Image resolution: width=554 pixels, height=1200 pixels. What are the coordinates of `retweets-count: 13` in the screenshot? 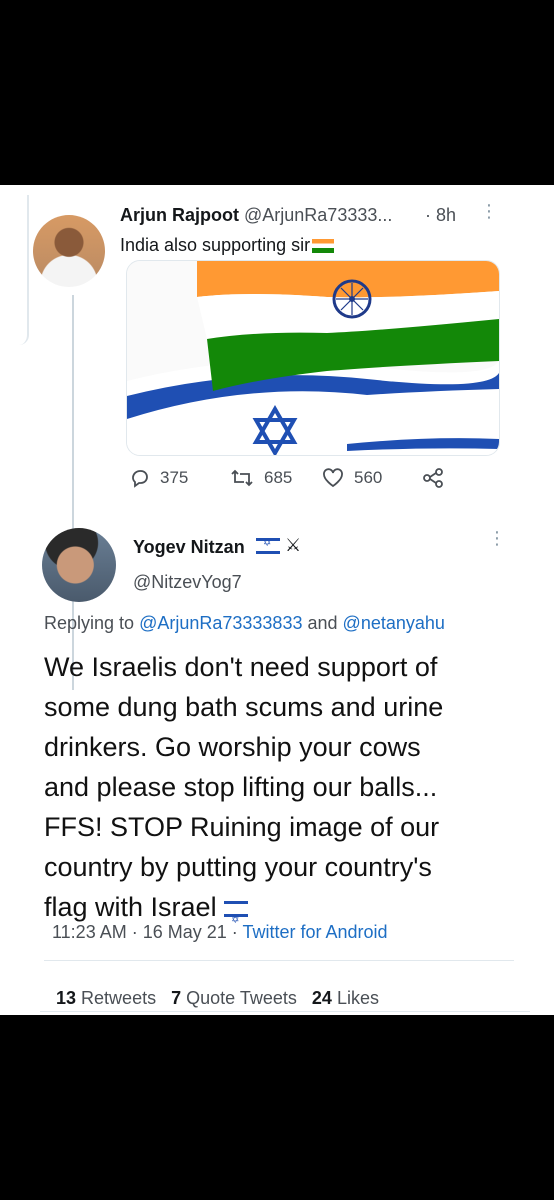 It's located at (66, 998).